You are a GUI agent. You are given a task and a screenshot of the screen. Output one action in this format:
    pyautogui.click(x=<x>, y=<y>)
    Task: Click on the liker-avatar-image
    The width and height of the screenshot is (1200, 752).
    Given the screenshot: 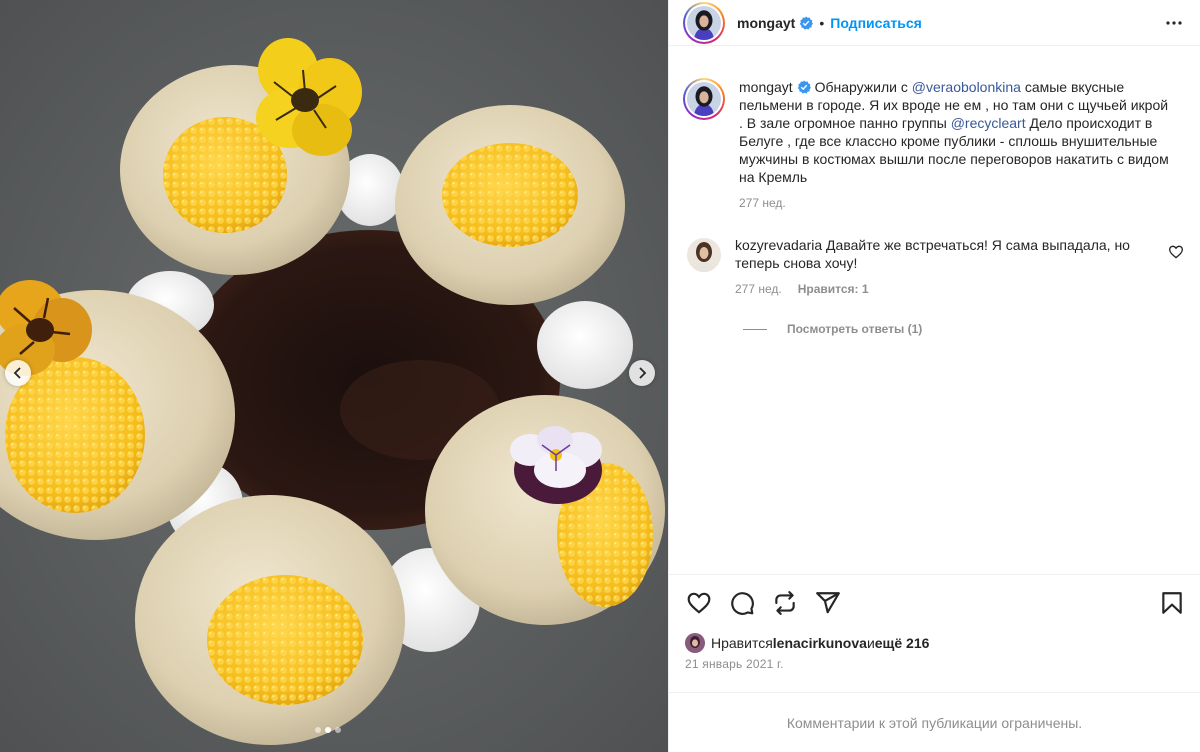 What is the action you would take?
    pyautogui.click(x=695, y=643)
    